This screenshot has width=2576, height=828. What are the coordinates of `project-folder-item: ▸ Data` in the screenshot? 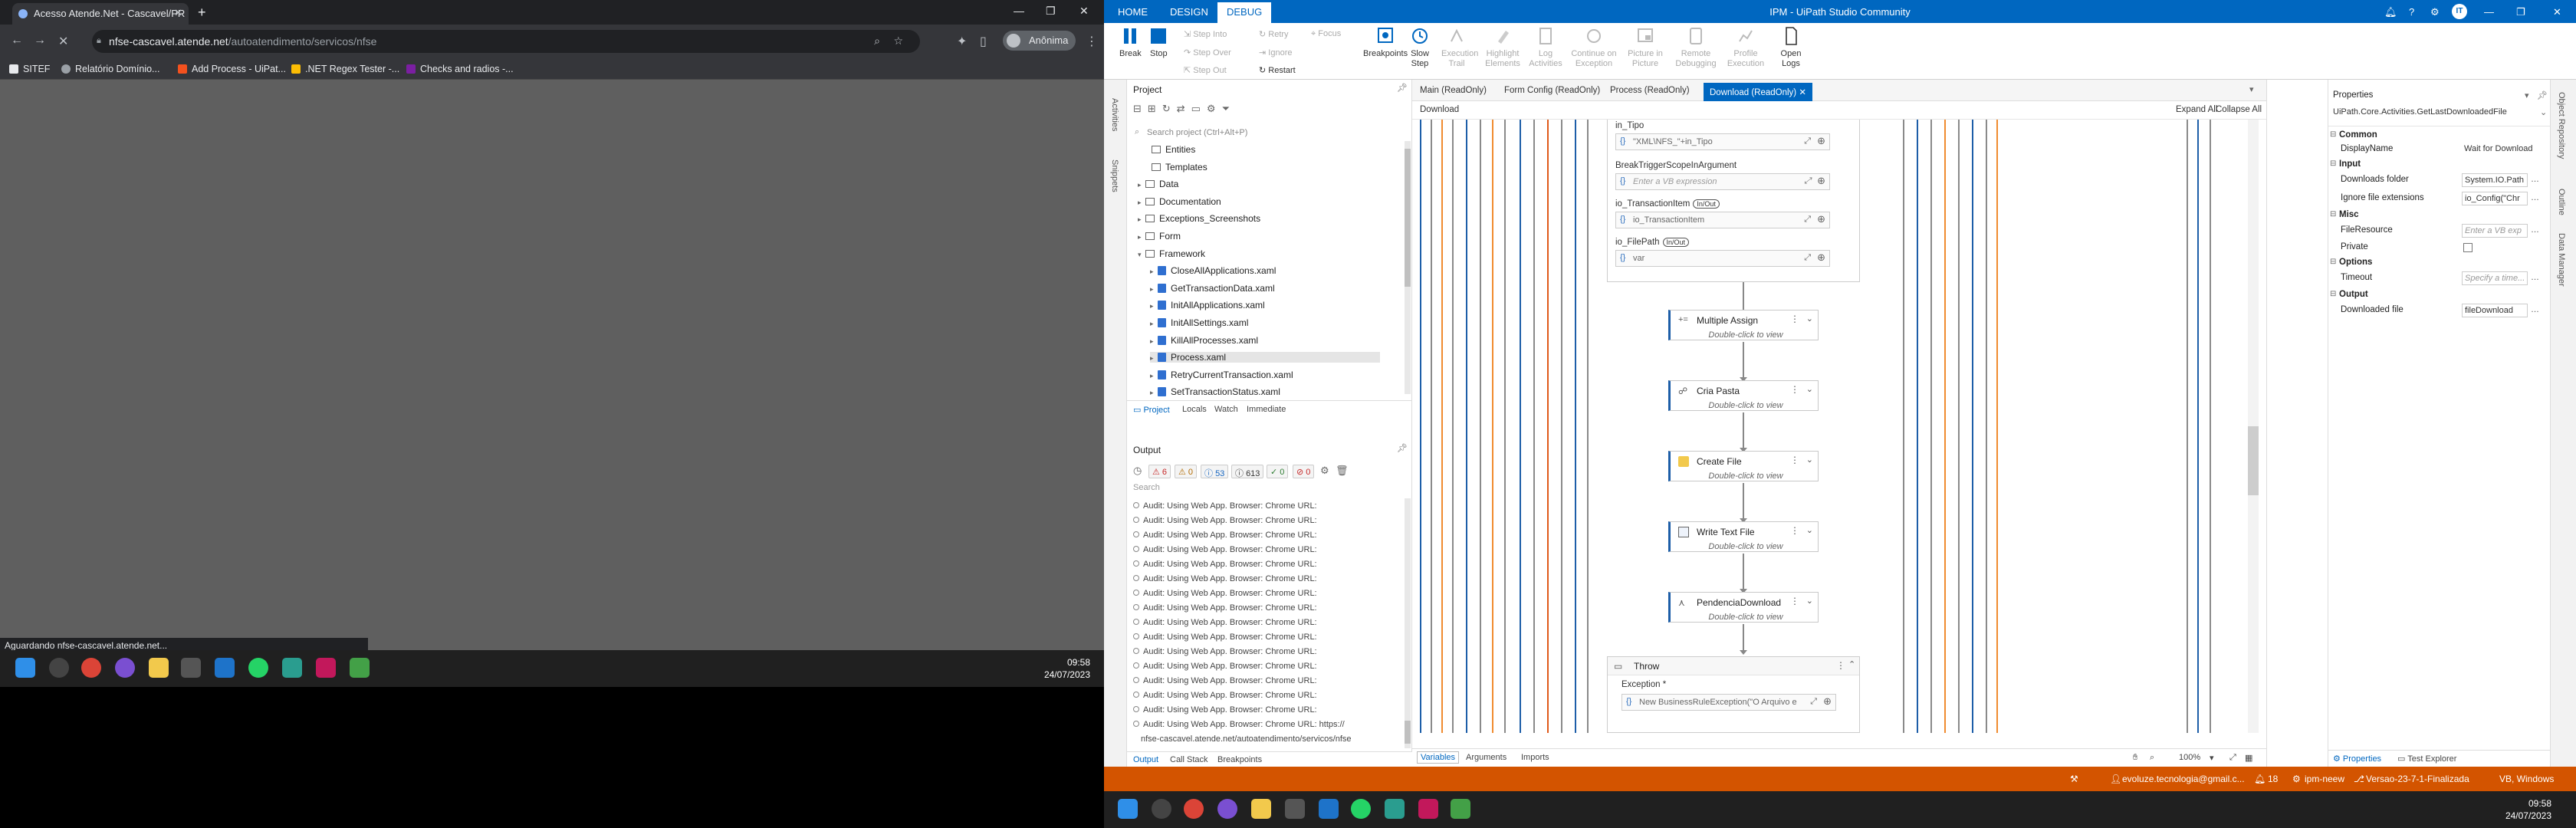 It's located at (1158, 184).